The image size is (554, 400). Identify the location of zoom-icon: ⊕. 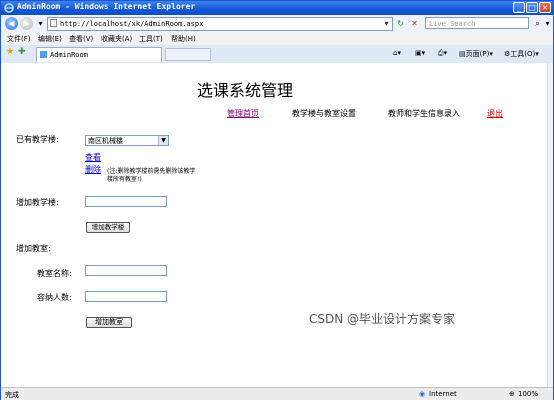
(512, 394).